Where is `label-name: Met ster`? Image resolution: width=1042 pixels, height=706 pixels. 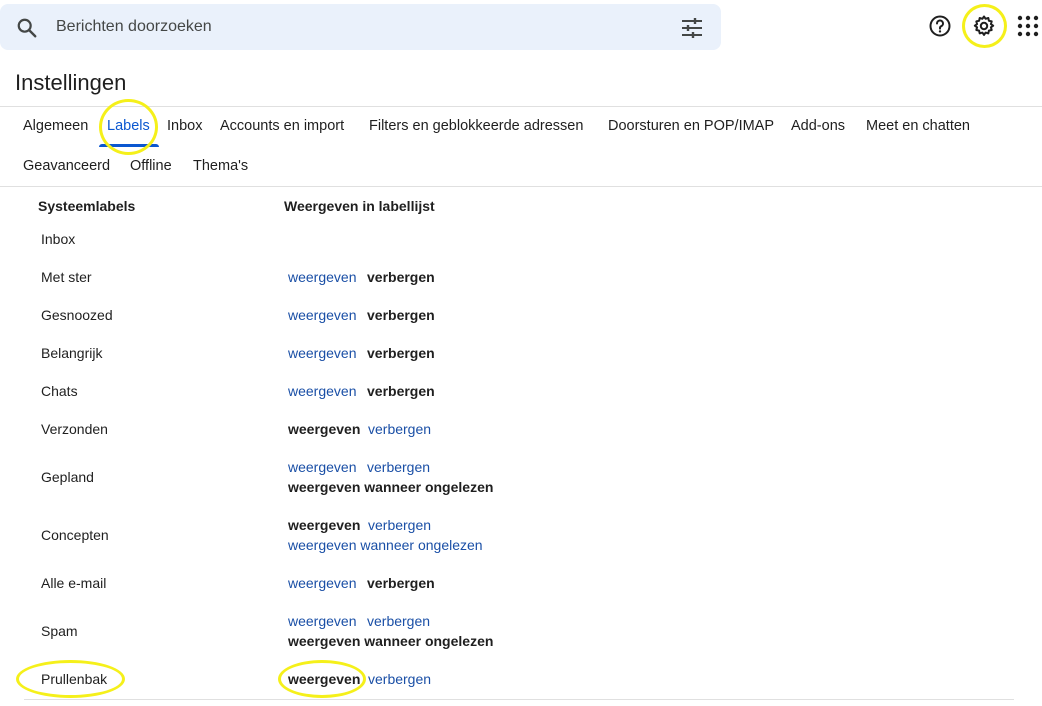
label-name: Met ster is located at coordinates (66, 277).